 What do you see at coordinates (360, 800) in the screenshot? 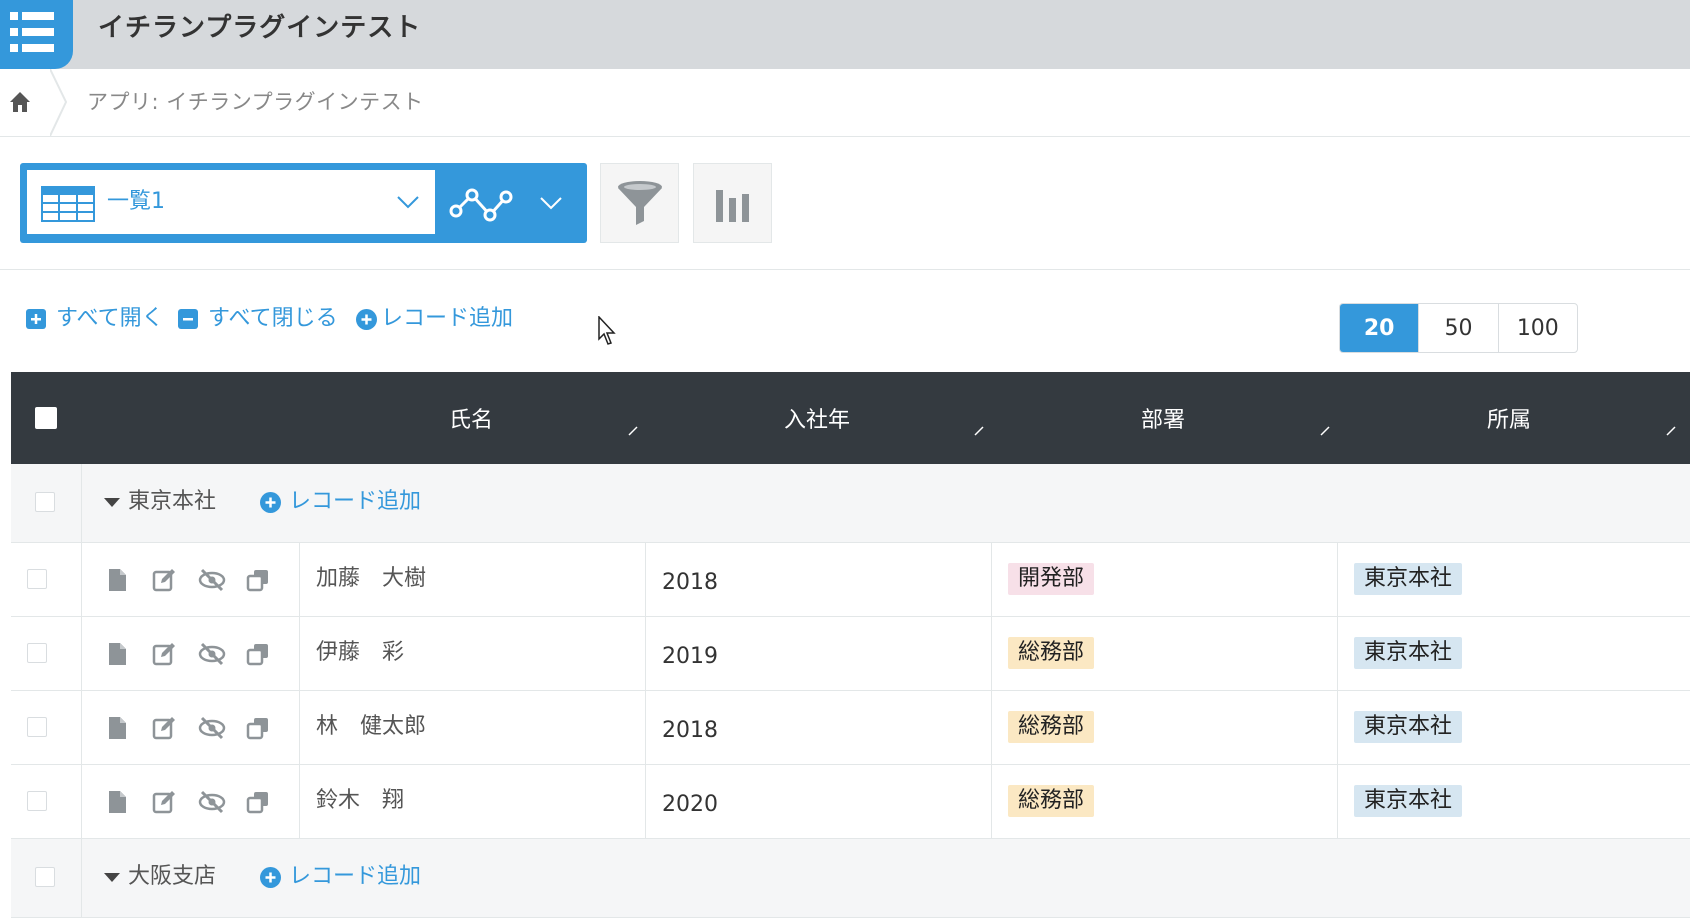
I see `cell-name: 鈴木 翔` at bounding box center [360, 800].